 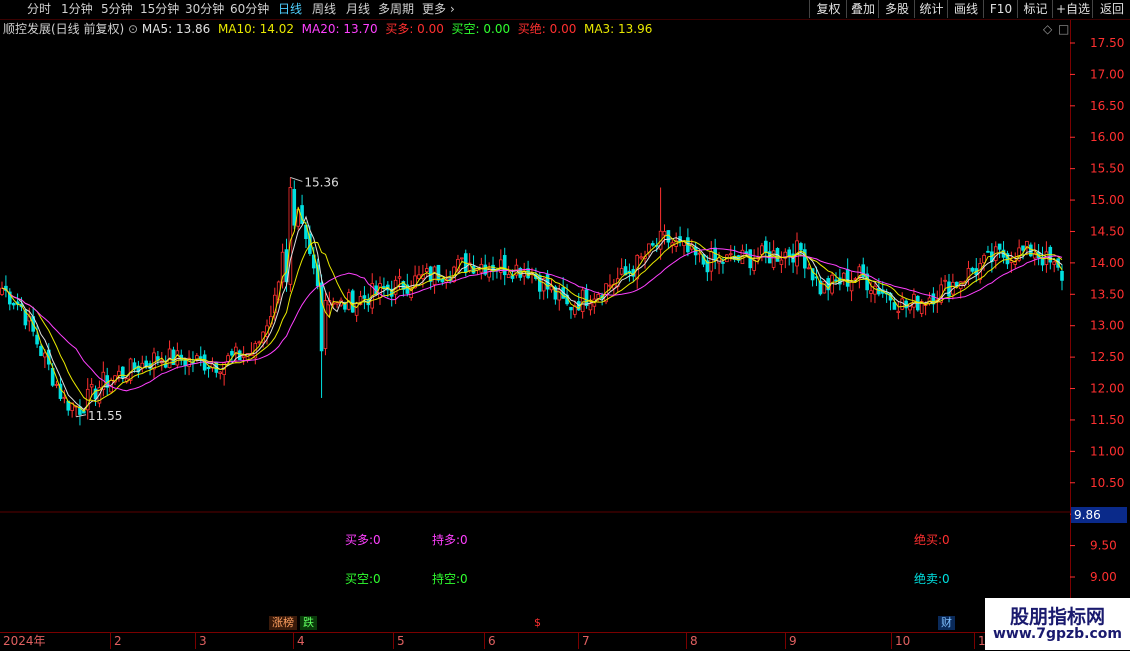 What do you see at coordinates (900, 641) in the screenshot?
I see `date-label: 10` at bounding box center [900, 641].